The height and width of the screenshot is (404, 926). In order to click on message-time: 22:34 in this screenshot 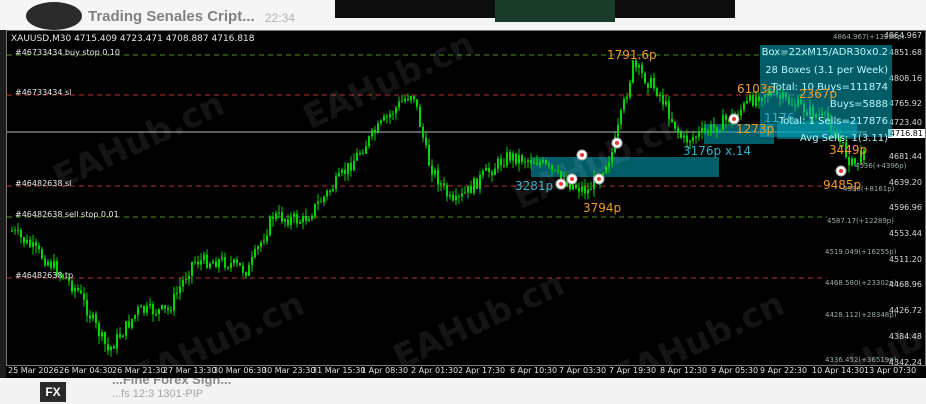, I will do `click(280, 18)`.